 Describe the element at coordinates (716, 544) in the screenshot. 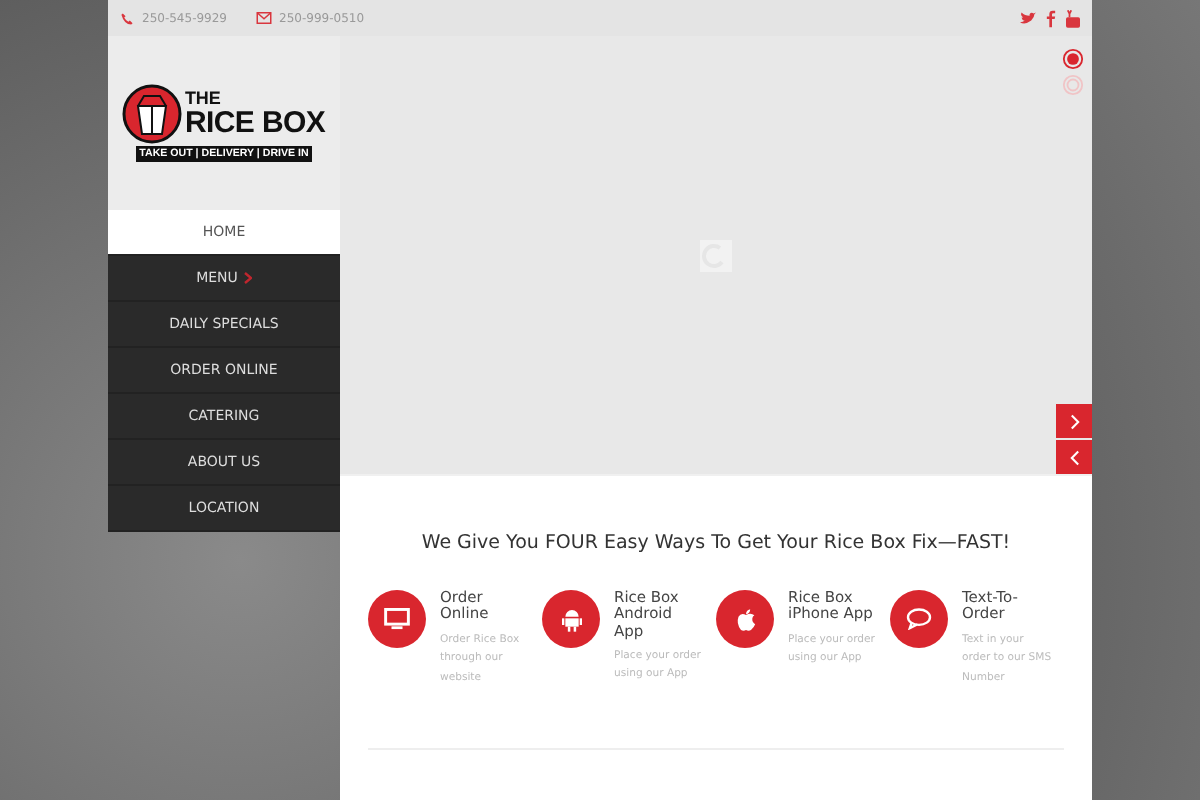

I see `section-heading: We Give You FOUR Easy Ways To Get Your Rice Box Fix—FAST!` at that location.